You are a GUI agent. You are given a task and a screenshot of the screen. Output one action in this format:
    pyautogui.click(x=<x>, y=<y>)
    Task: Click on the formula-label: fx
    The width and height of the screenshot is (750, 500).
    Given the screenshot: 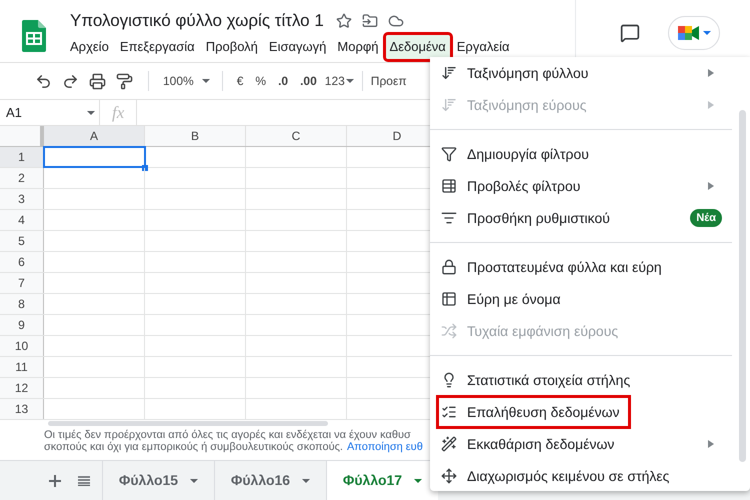 What is the action you would take?
    pyautogui.click(x=119, y=113)
    